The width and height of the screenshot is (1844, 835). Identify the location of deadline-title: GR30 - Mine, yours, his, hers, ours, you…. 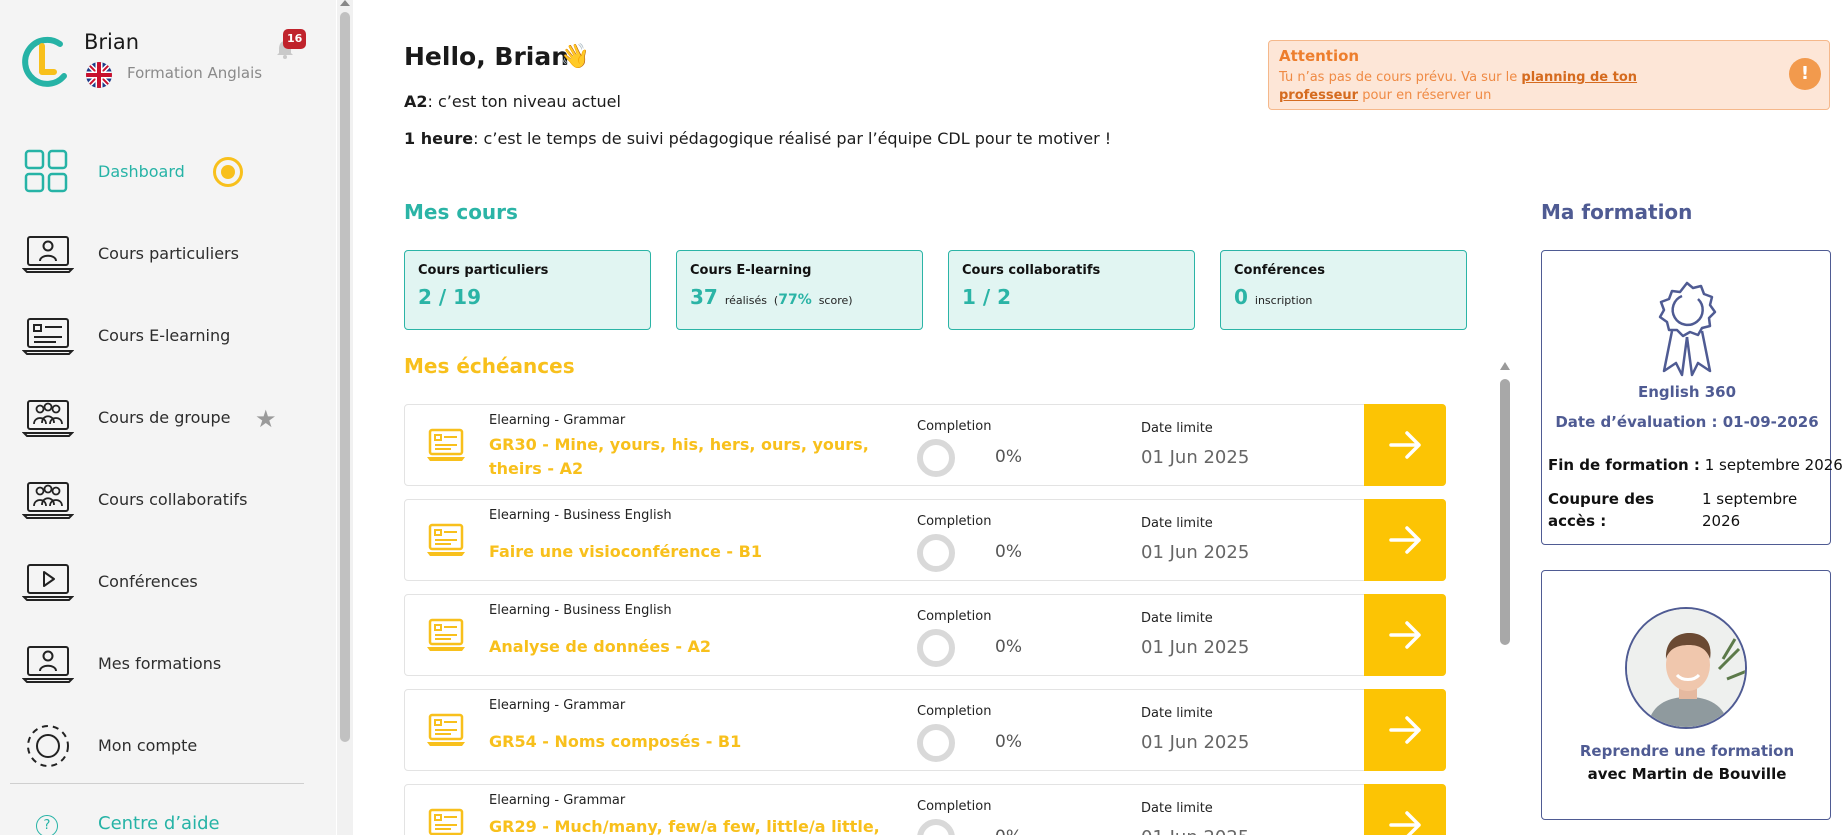
(699, 457).